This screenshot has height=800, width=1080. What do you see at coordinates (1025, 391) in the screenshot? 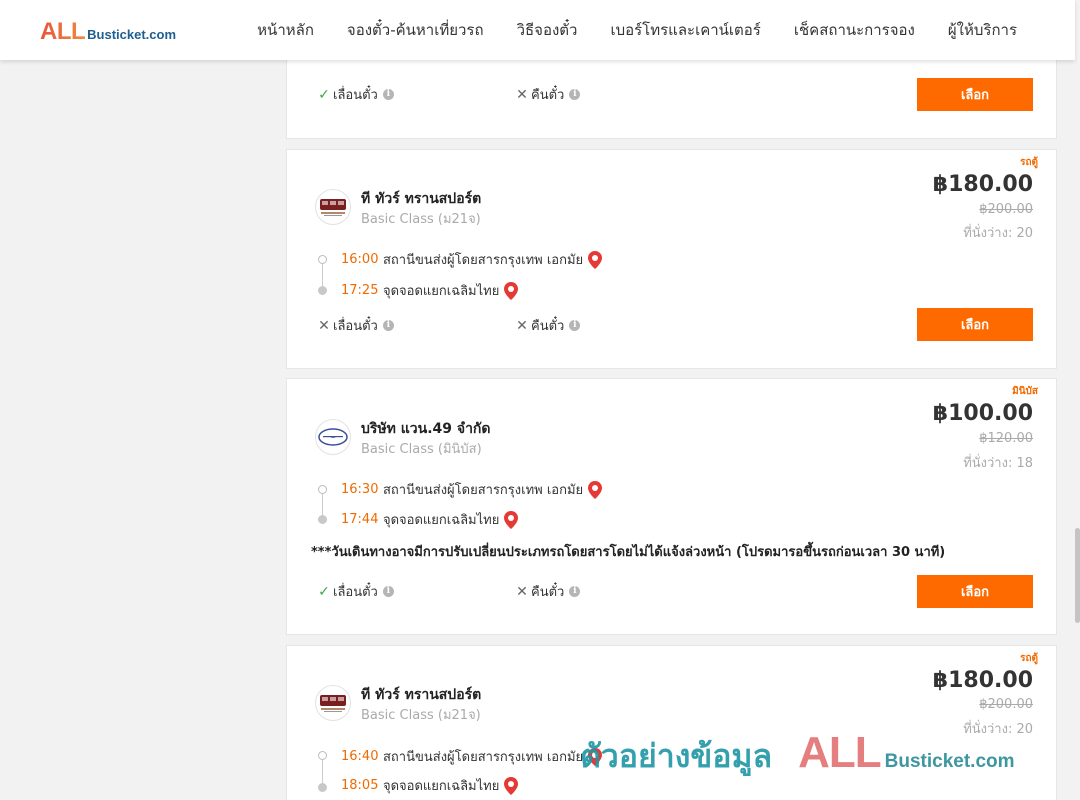
I see `bus-type-badge: มินิบัส` at bounding box center [1025, 391].